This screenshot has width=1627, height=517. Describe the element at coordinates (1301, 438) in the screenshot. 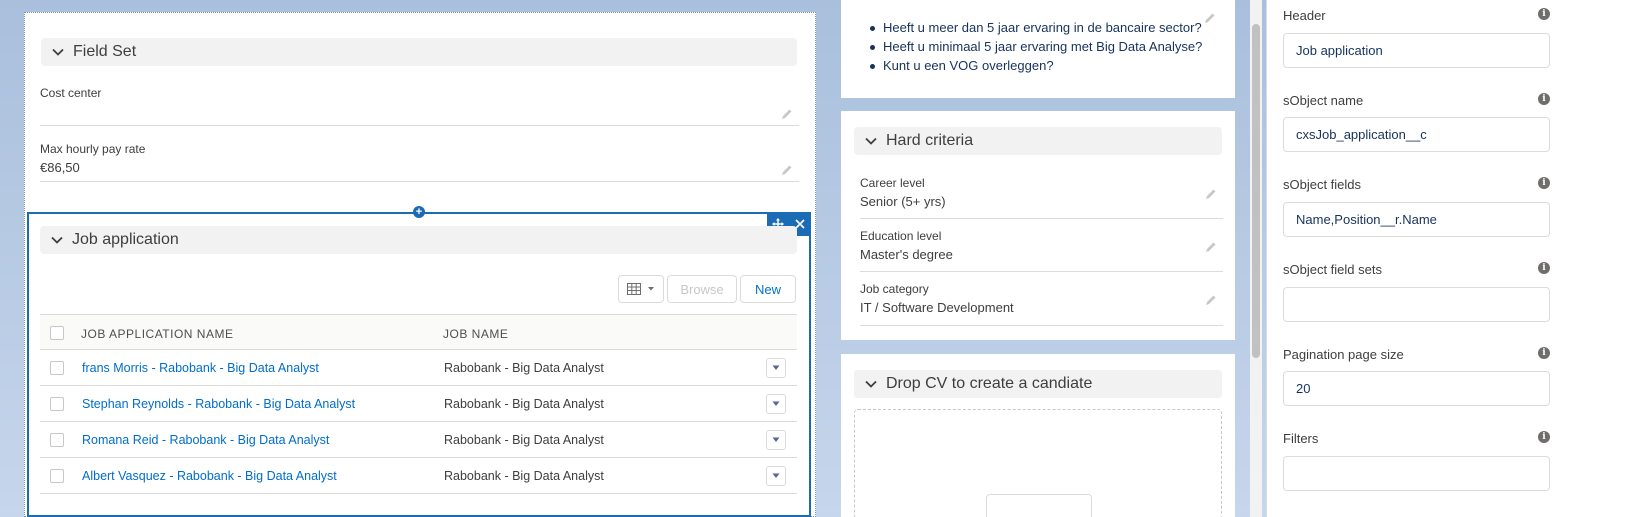

I see `property-label-filters: Filters` at that location.